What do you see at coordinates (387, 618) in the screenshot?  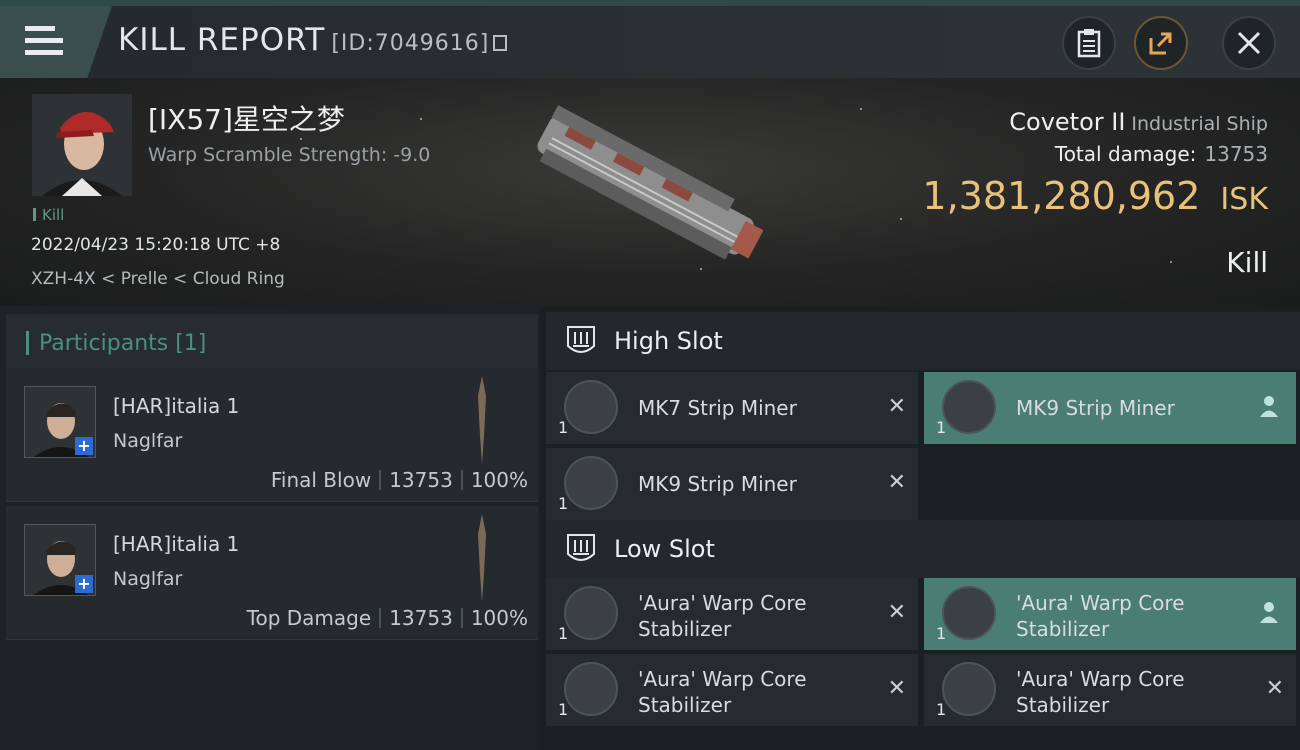 I see `participant-stats: Top Damage 13753 100%` at bounding box center [387, 618].